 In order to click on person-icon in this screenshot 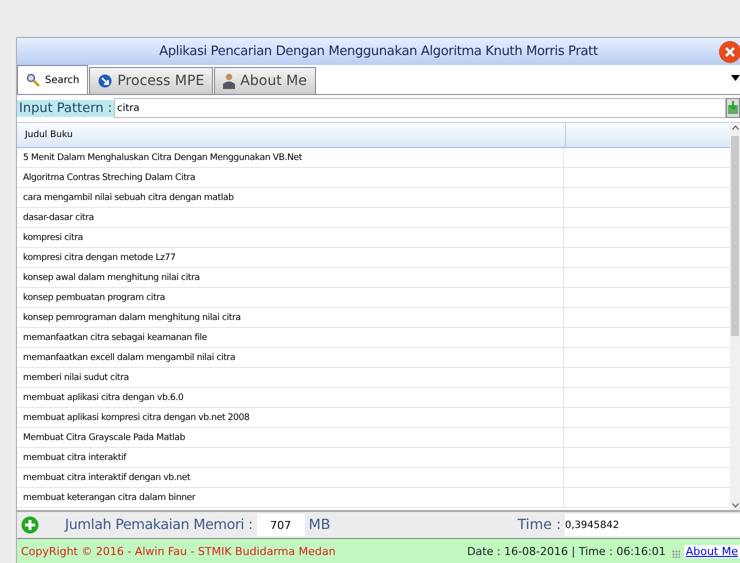, I will do `click(229, 81)`.